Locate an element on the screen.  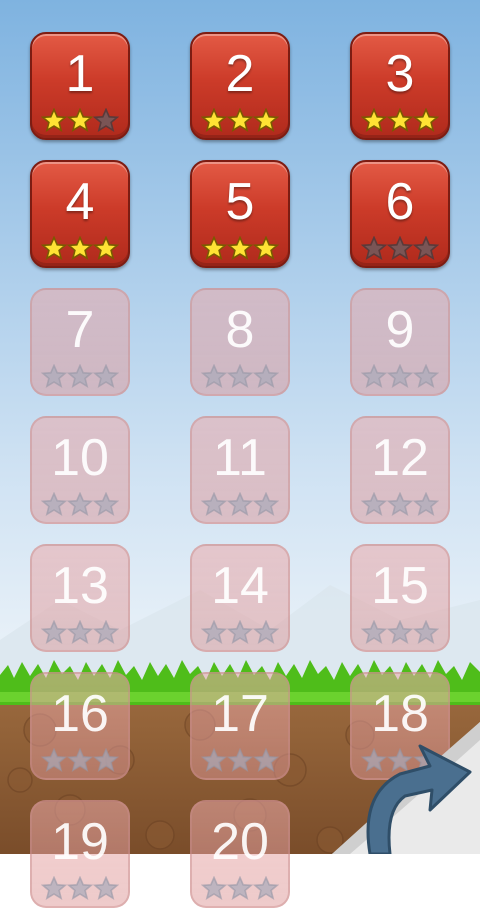
level-button-16: 16 is located at coordinates (80, 726).